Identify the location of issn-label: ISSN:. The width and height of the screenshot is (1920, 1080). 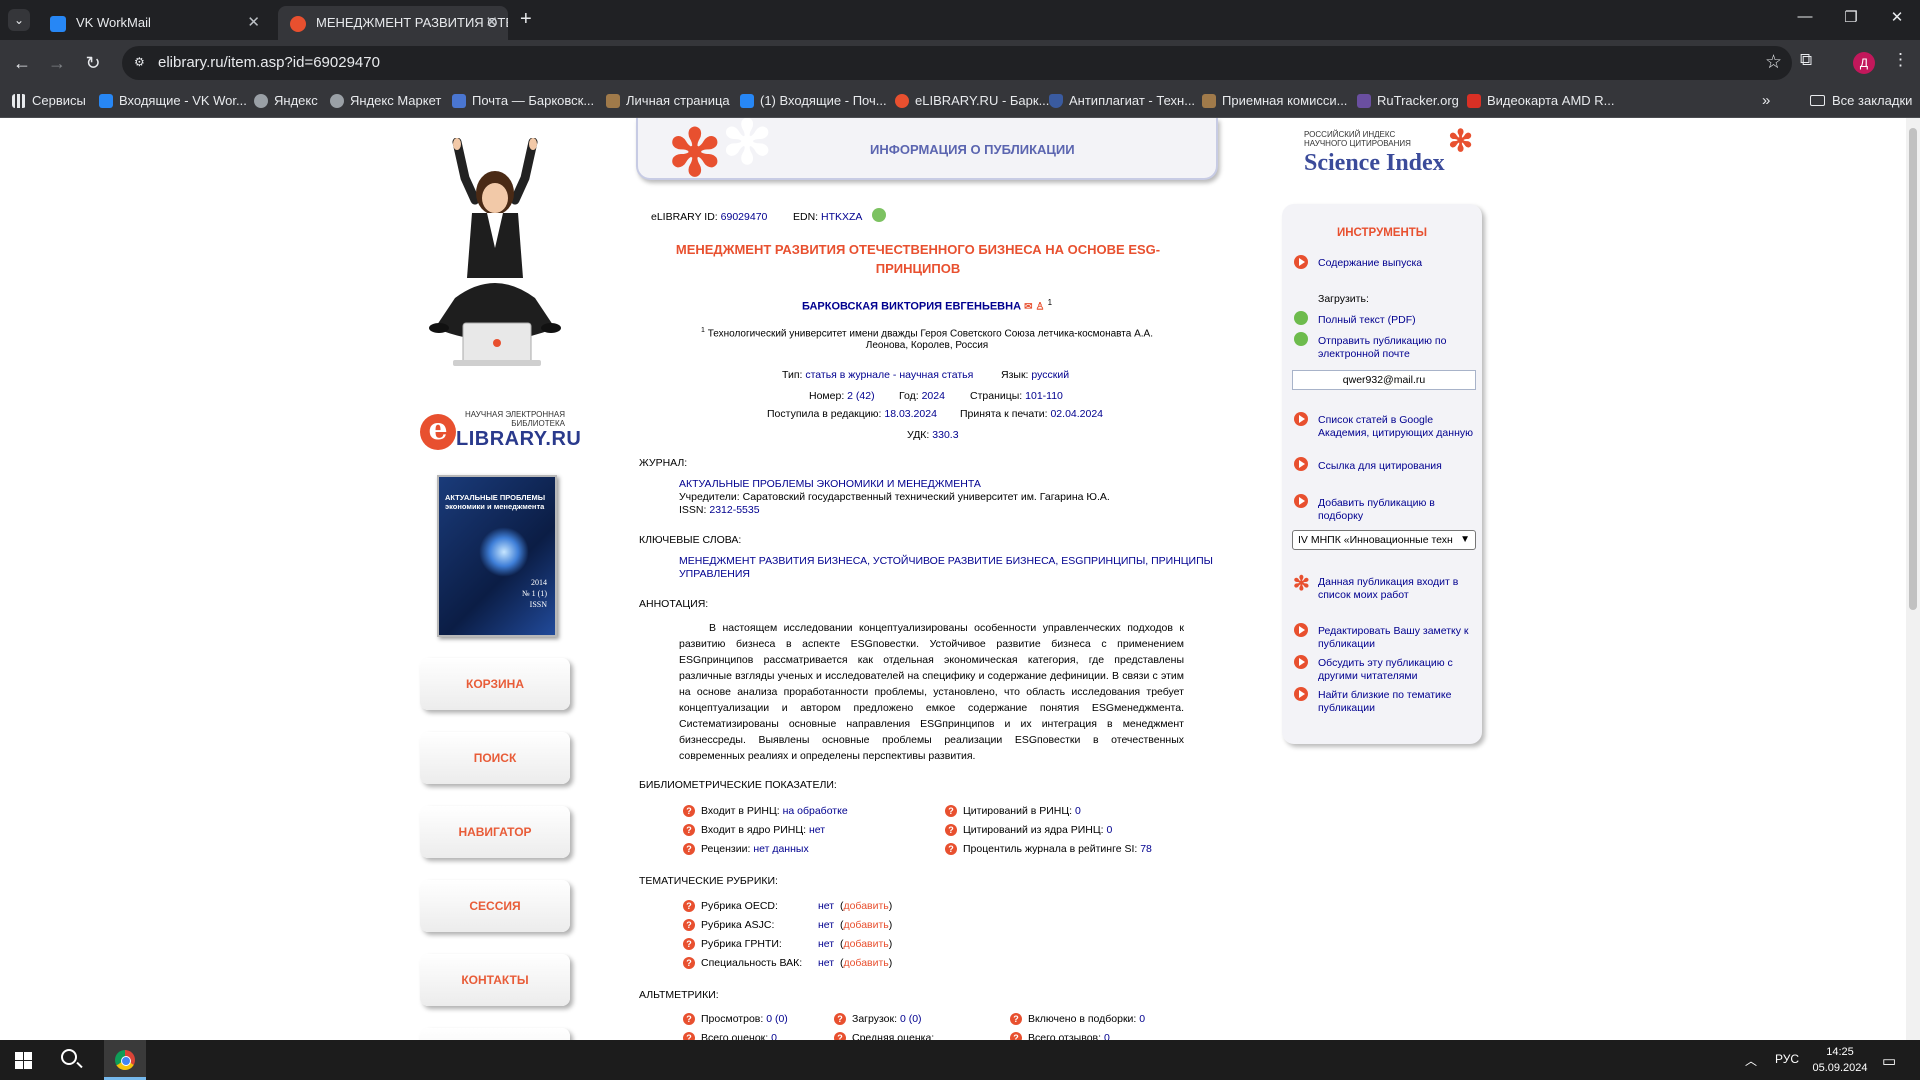
(693, 510).